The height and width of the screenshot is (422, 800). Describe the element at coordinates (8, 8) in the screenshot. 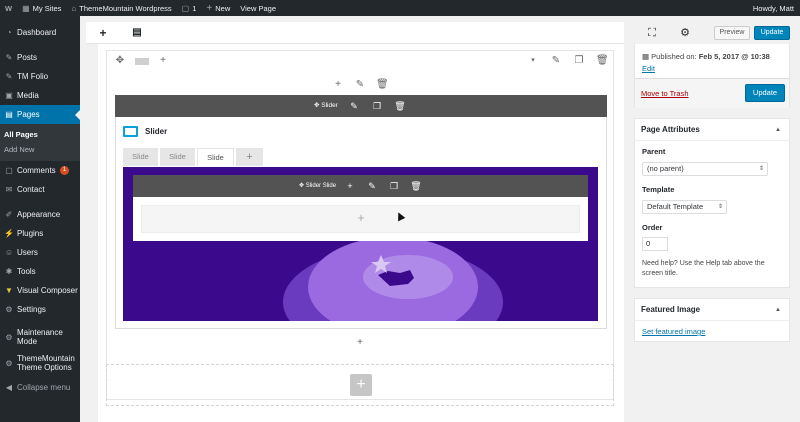

I see `wp-logo-button: W` at that location.